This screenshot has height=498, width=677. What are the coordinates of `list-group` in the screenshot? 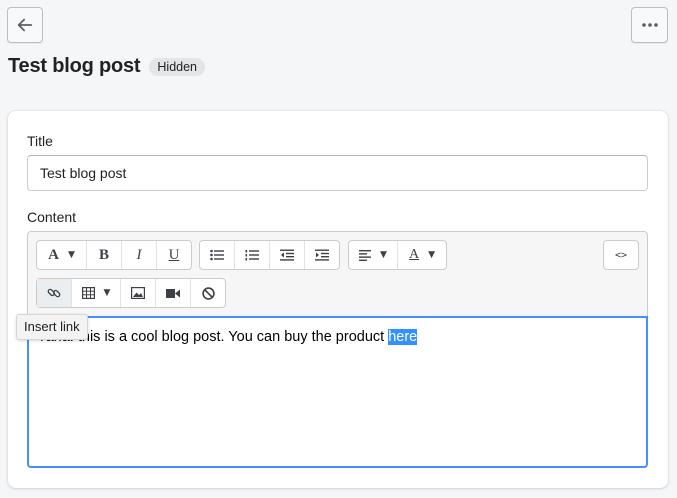 It's located at (269, 255).